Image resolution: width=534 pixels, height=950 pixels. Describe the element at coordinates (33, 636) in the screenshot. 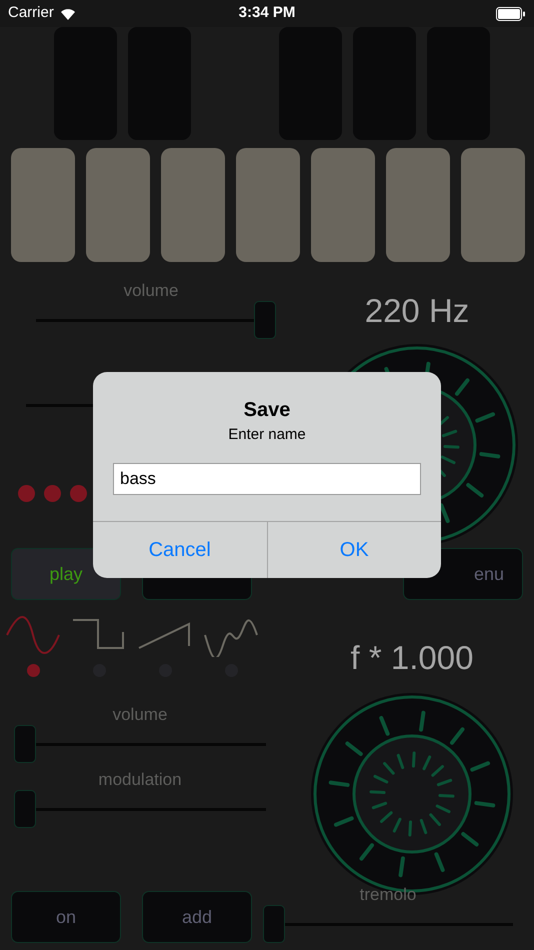

I see `sine-wave-icon` at that location.